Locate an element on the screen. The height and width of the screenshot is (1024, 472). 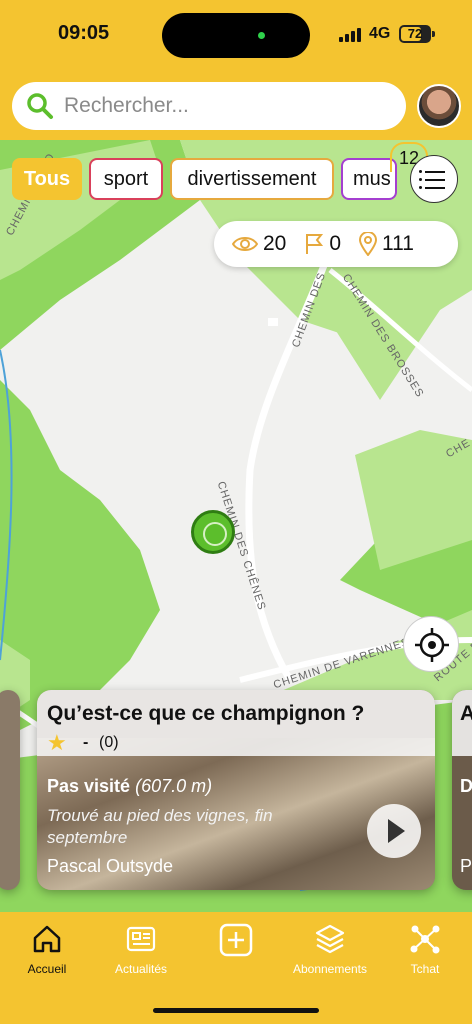
filter-chip-all: Tous is located at coordinates (47, 179).